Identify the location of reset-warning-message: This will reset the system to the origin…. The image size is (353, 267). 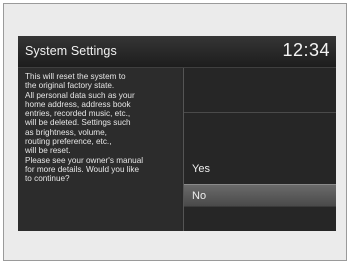
(84, 128).